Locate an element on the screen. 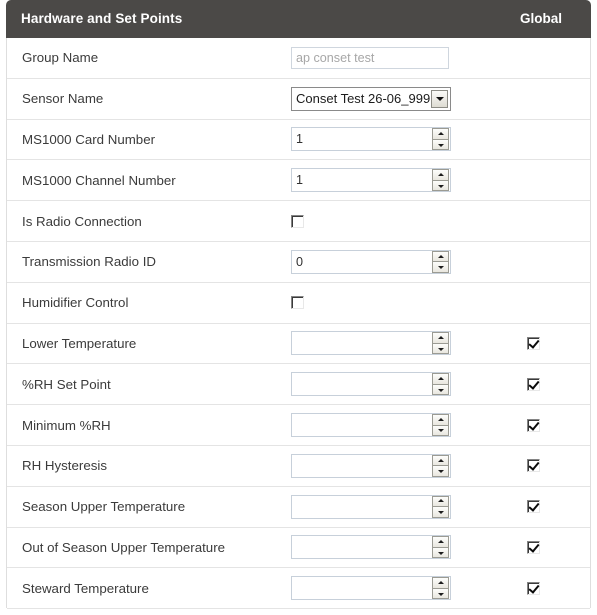 The width and height of the screenshot is (597, 615). lower-temperature-stepper is located at coordinates (371, 343).